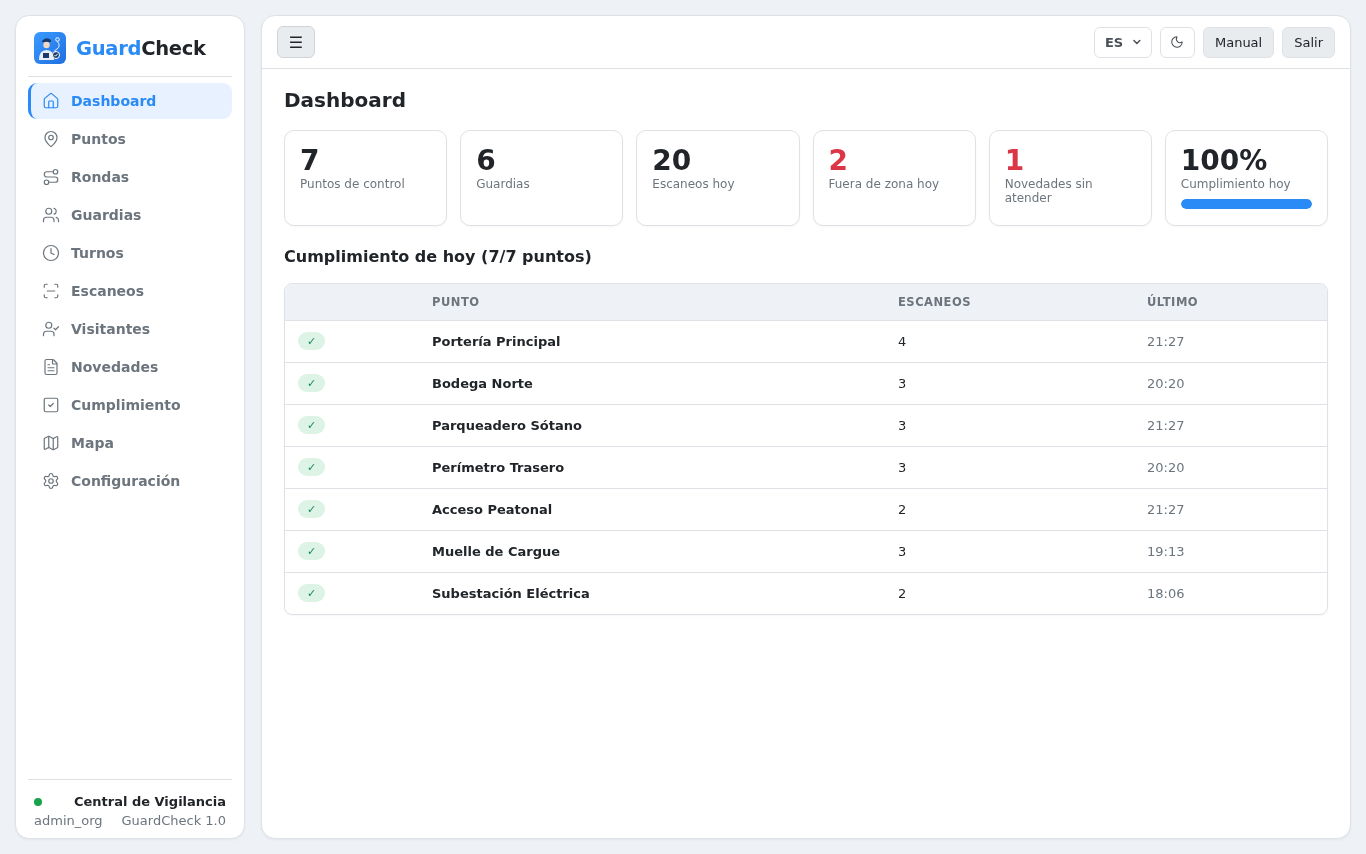 Image resolution: width=1366 pixels, height=854 pixels. I want to click on column-header: ÚLTIMO, so click(1230, 302).